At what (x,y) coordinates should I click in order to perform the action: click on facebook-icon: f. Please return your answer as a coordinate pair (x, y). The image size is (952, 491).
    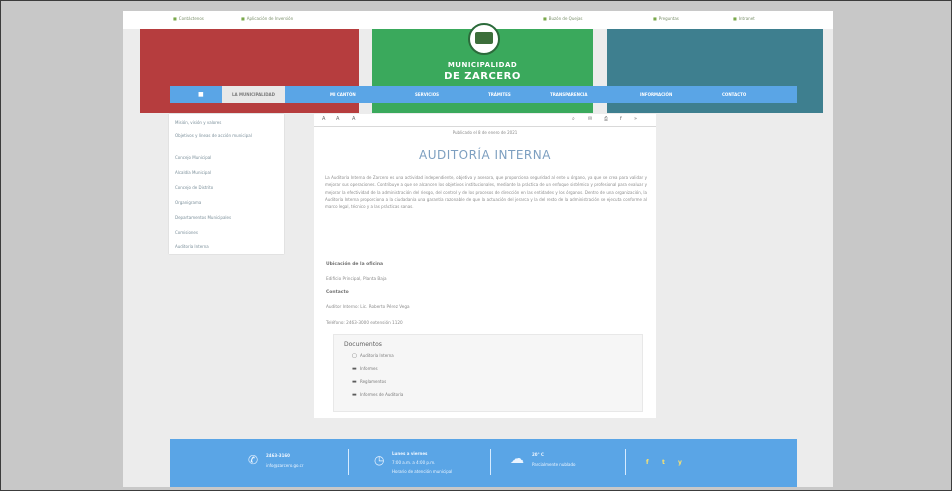
    Looking at the image, I should click on (647, 462).